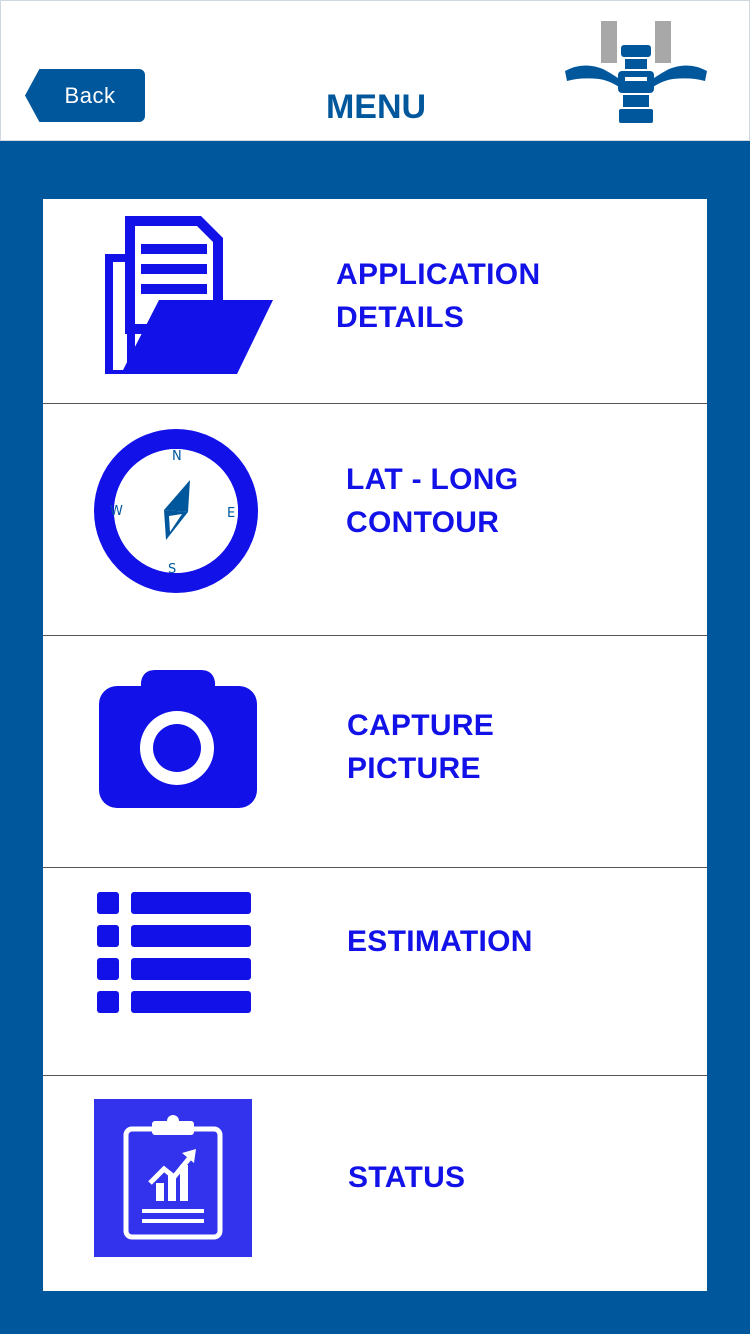  Describe the element at coordinates (116, 511) in the screenshot. I see `compass-west-label: W` at that location.